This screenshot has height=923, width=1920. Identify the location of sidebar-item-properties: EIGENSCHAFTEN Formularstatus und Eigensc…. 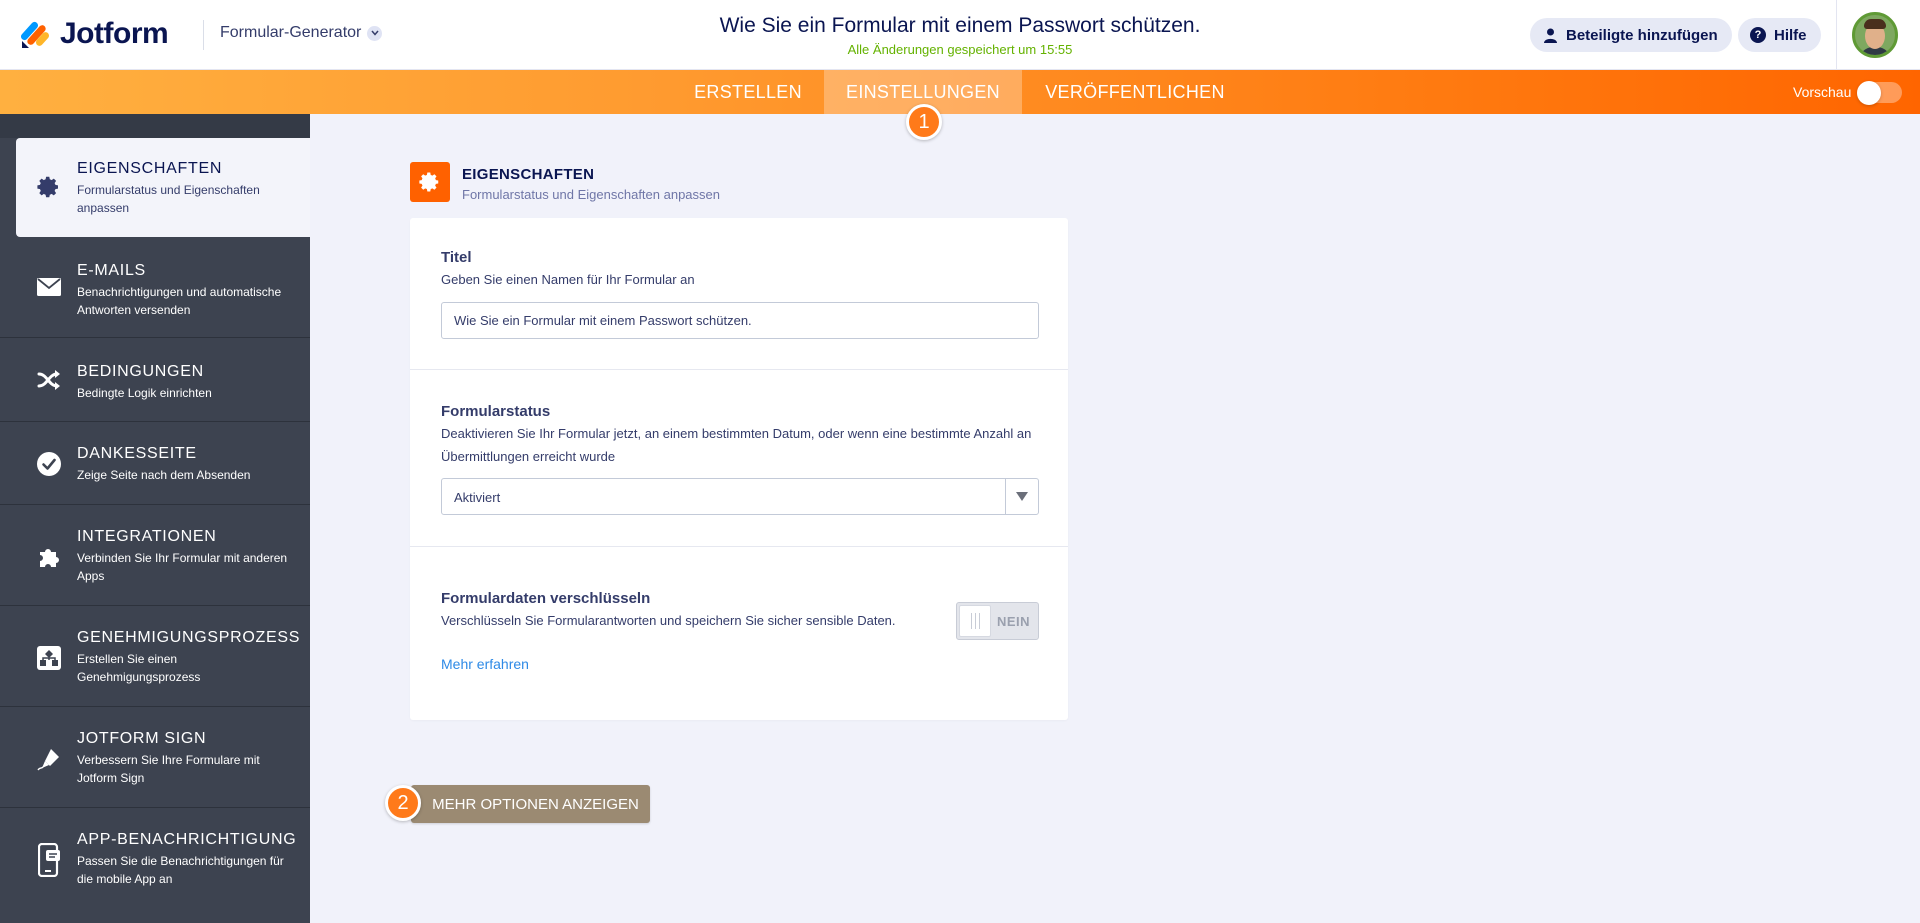
(163, 187).